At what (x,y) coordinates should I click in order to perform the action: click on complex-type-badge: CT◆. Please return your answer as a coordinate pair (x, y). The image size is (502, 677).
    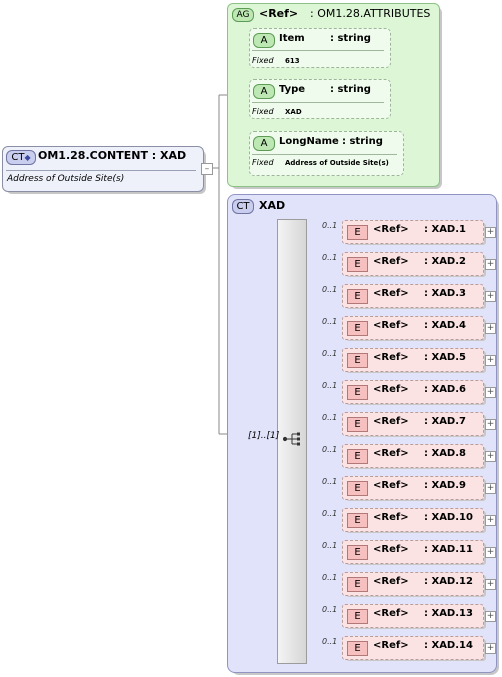
    Looking at the image, I should click on (21, 157).